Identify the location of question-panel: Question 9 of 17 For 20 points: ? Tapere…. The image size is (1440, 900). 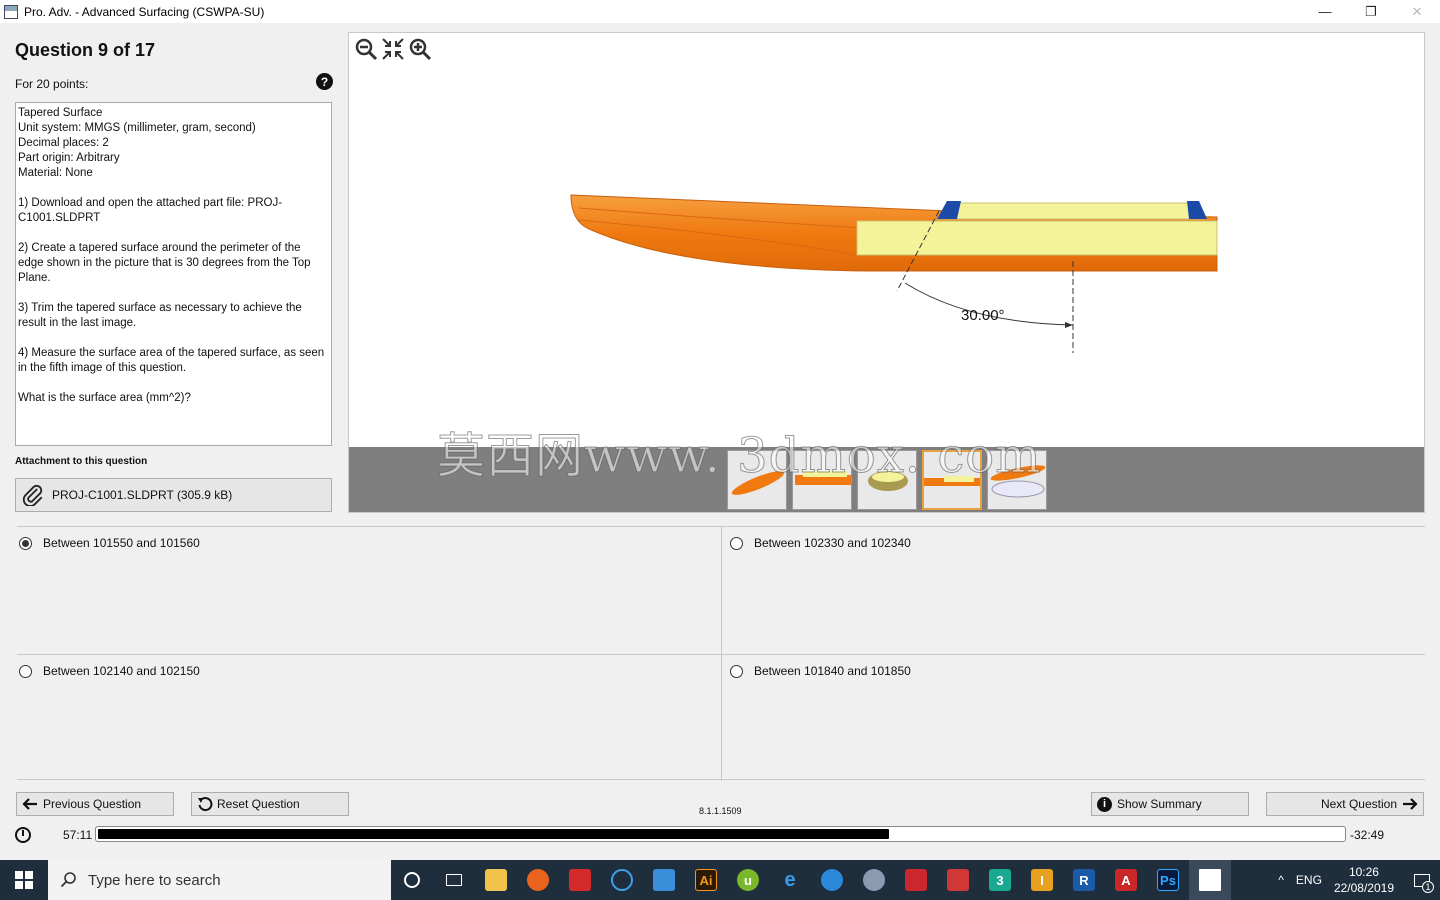
(170, 273).